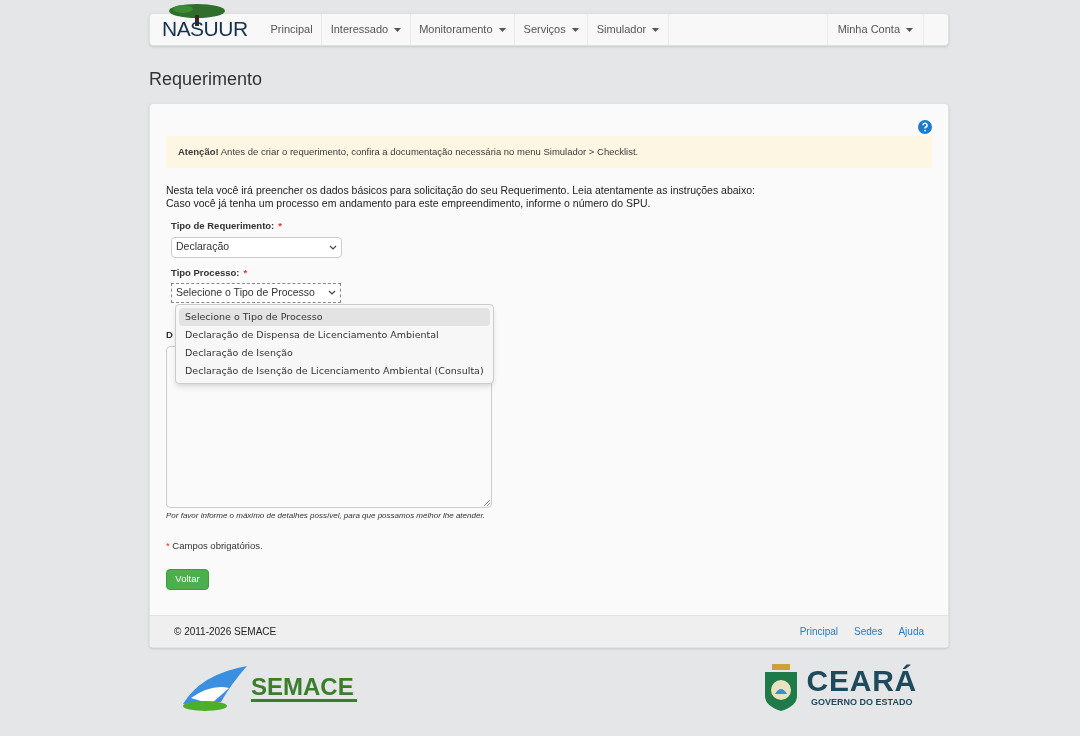 The height and width of the screenshot is (736, 1080). I want to click on brand-logo: NASUUR, so click(205, 28).